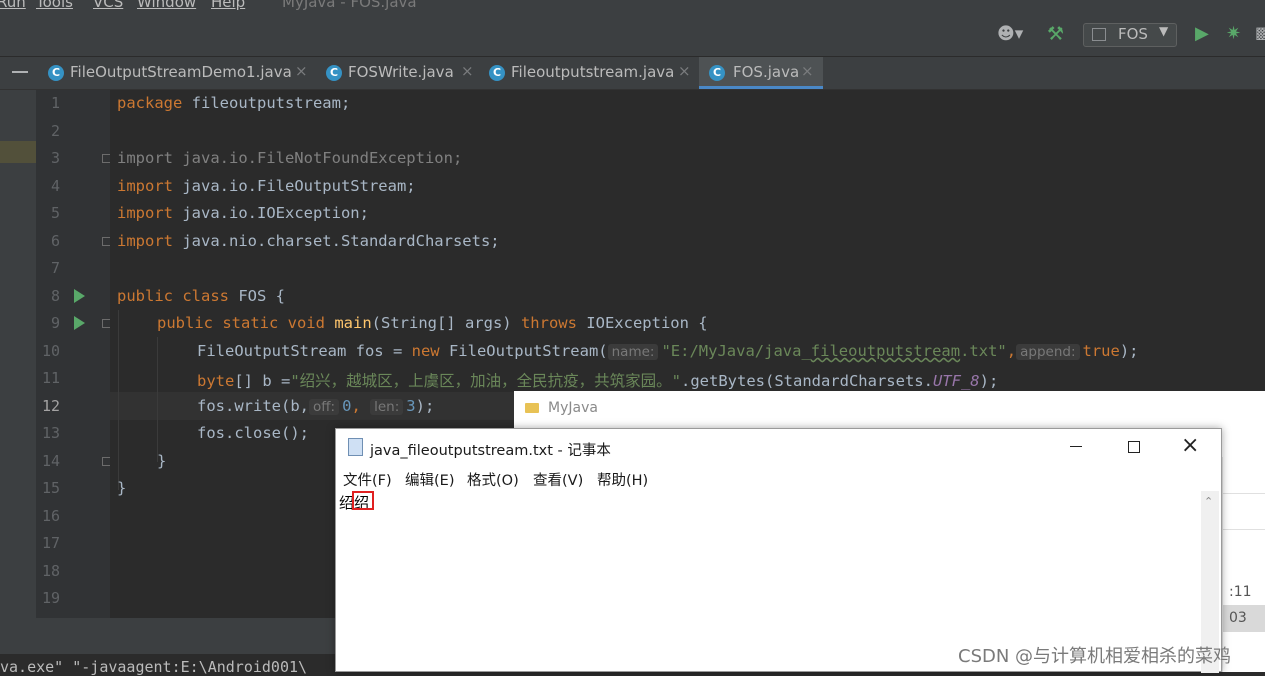 This screenshot has height=676, width=1265. Describe the element at coordinates (154, 667) in the screenshot. I see `console-output: va.exe" "-javaagent:E:\Android001\` at that location.